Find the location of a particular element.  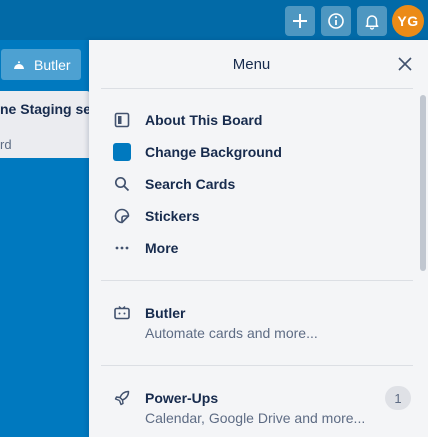

rocket-icon is located at coordinates (122, 398).